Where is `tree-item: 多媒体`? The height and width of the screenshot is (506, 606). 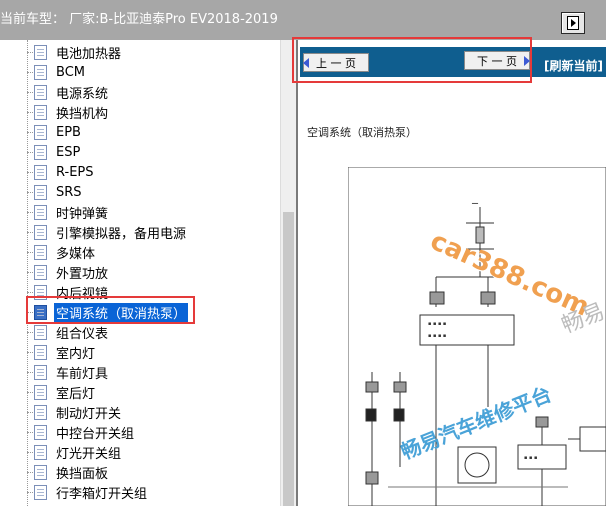
tree-item: 多媒体 is located at coordinates (62, 252).